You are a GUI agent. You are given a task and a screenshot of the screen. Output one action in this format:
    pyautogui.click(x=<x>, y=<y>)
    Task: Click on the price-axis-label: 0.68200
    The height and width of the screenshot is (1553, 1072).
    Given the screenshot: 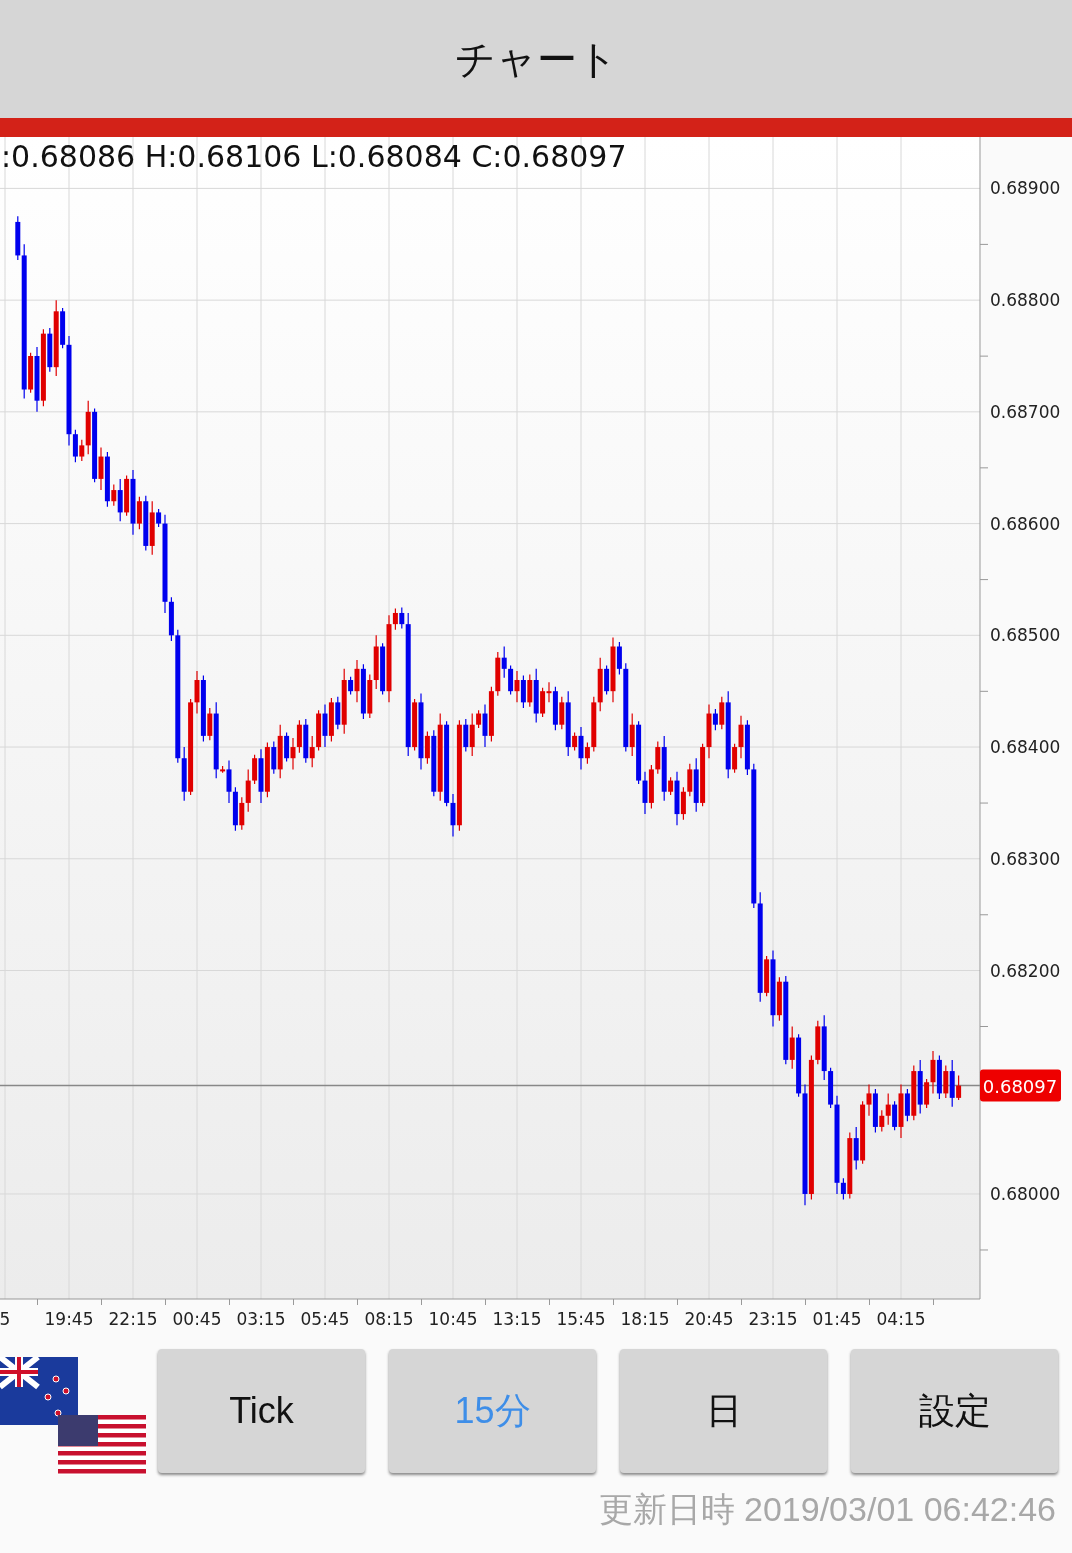 What is the action you would take?
    pyautogui.click(x=1025, y=970)
    